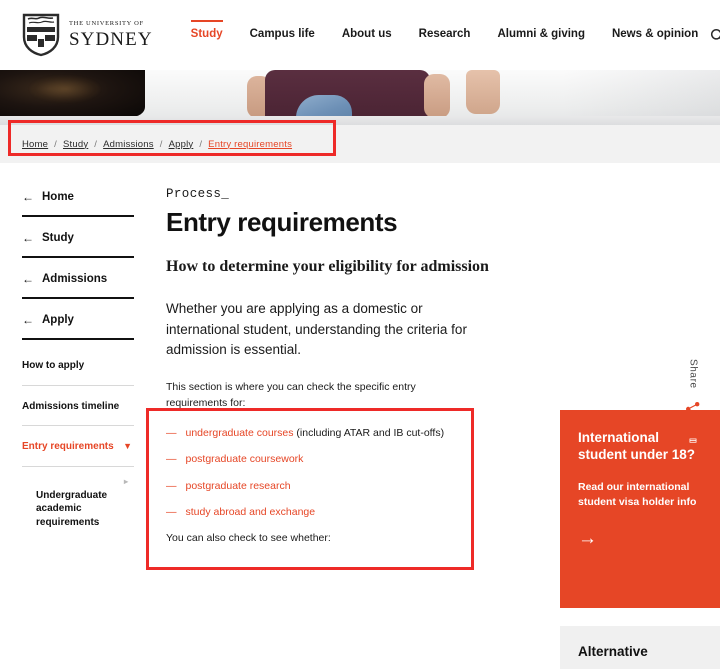 This screenshot has width=720, height=669. Describe the element at coordinates (78, 286) in the screenshot. I see `sidebar-back-admissions: ← Admissions` at that location.